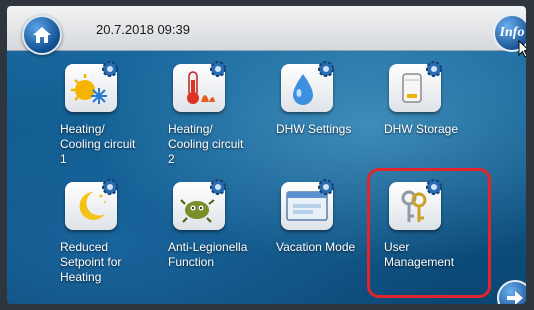 The image size is (534, 310). I want to click on mouse-cursor-icon, so click(522, 49).